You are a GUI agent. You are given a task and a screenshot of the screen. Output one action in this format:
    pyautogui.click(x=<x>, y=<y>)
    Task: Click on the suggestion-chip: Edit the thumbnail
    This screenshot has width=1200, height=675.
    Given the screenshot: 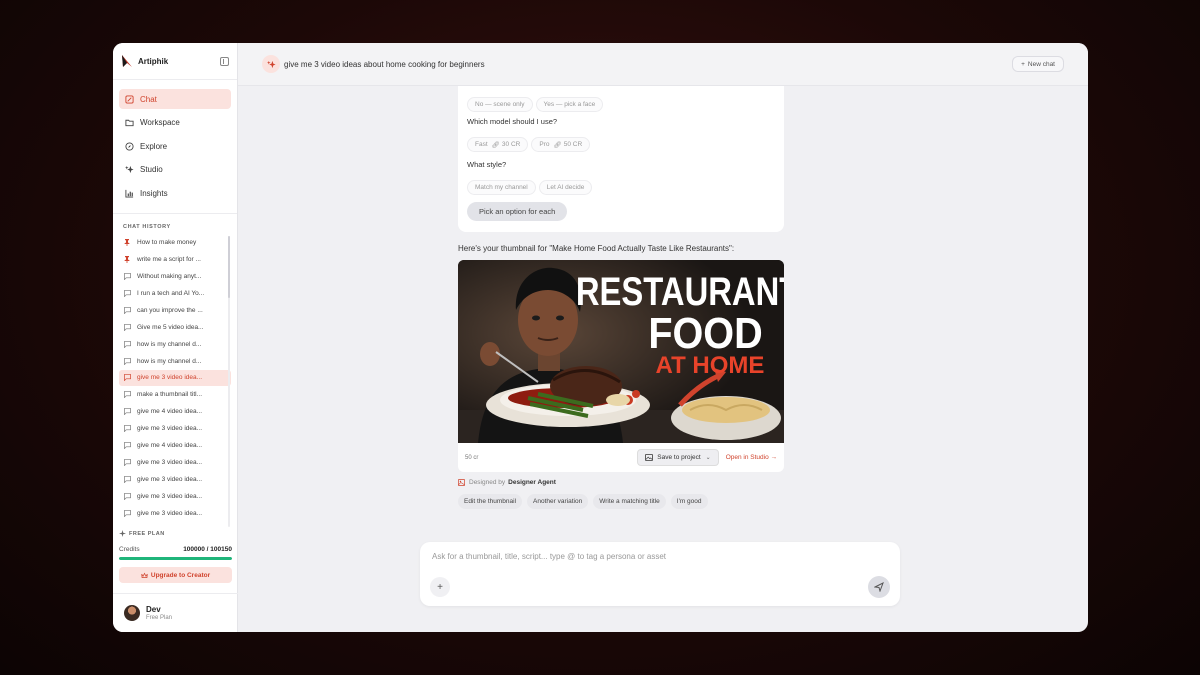 What is the action you would take?
    pyautogui.click(x=490, y=501)
    